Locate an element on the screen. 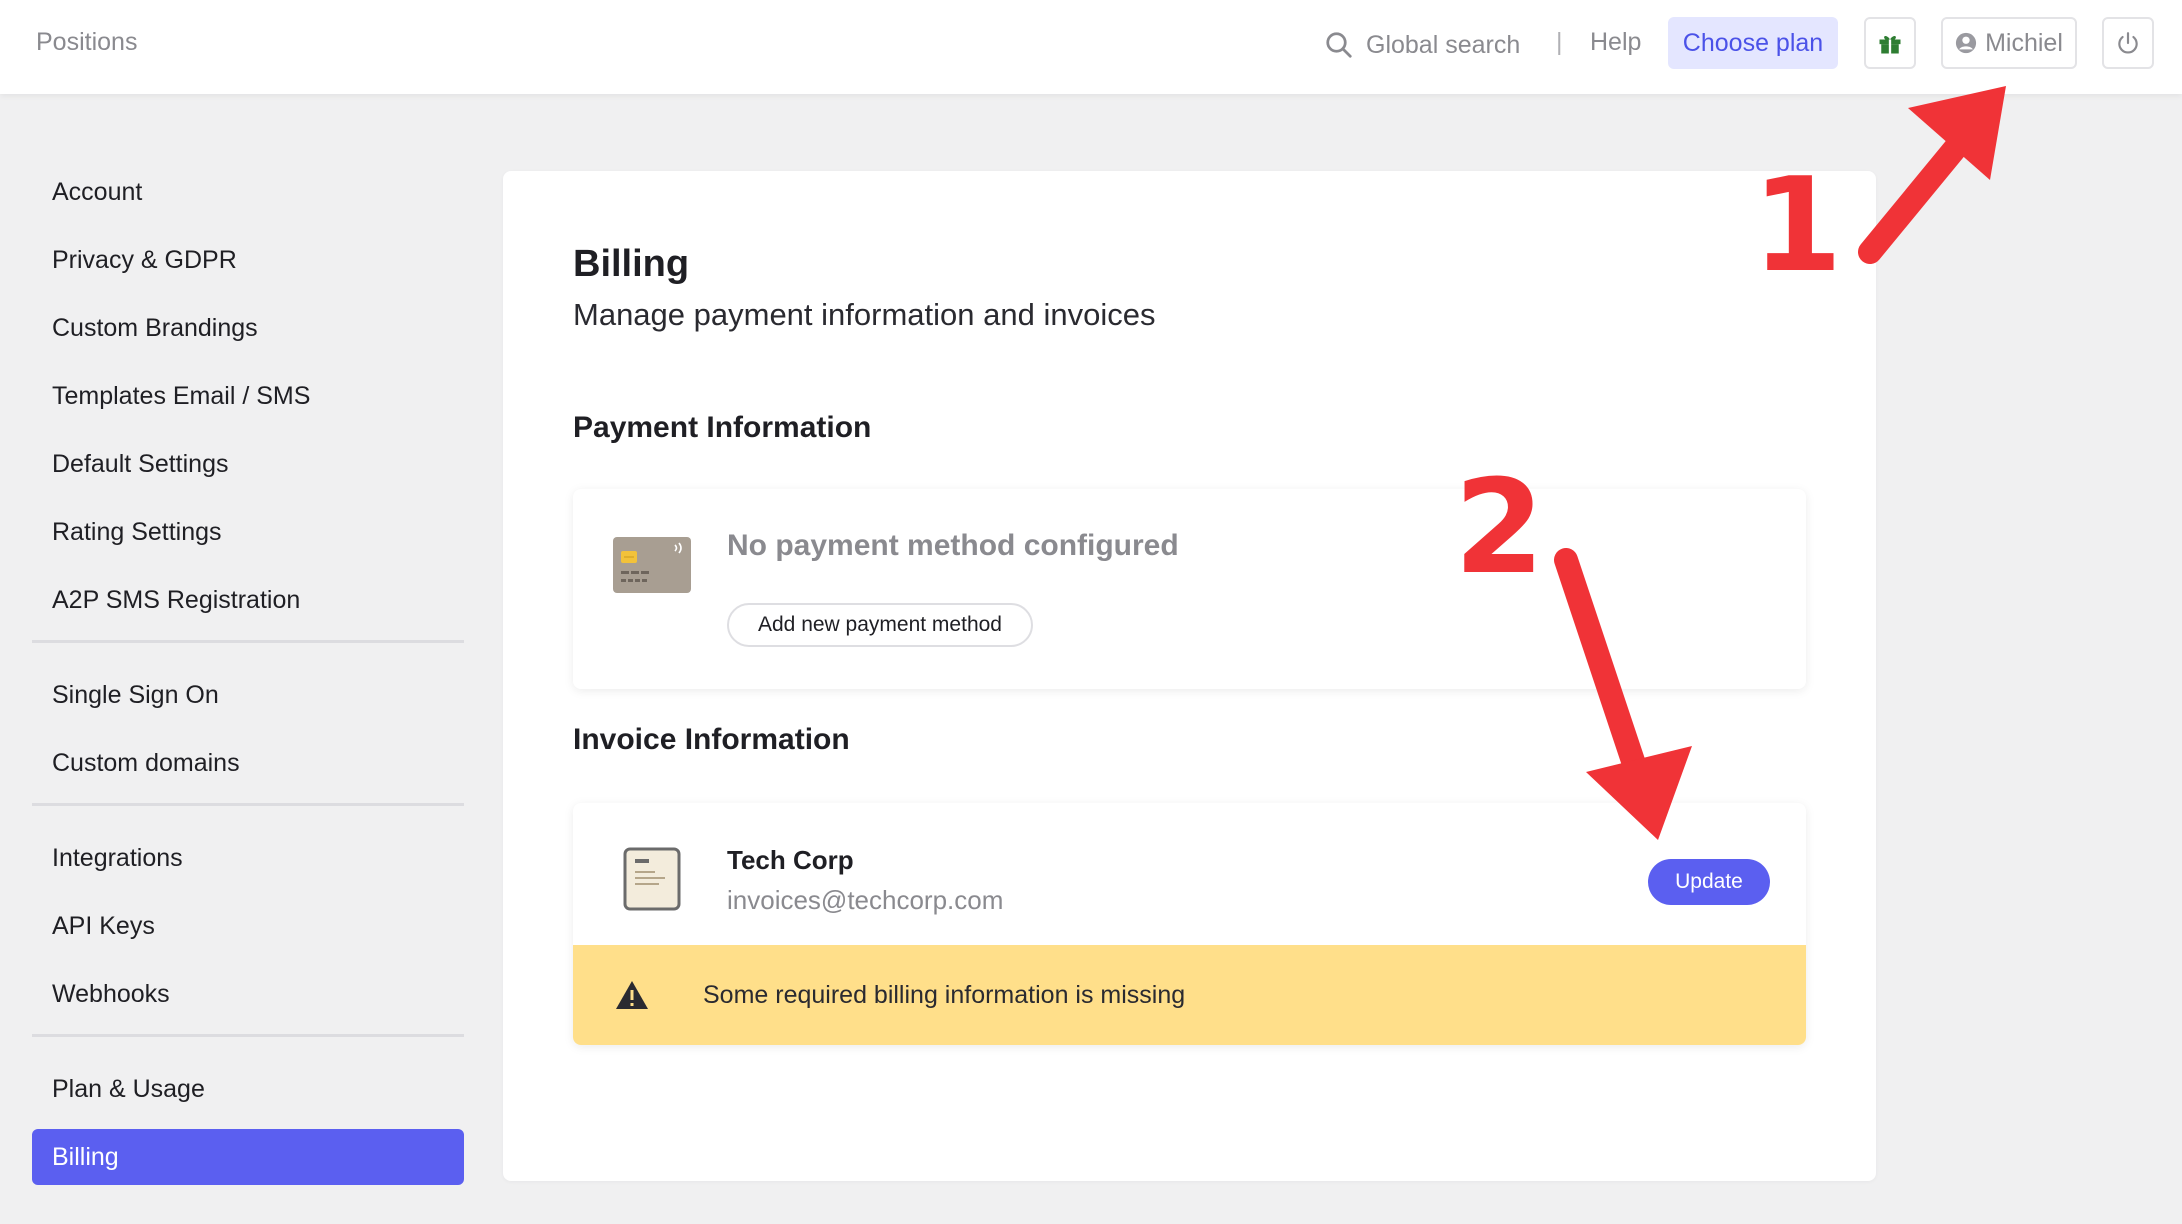  search-icon is located at coordinates (1339, 45).